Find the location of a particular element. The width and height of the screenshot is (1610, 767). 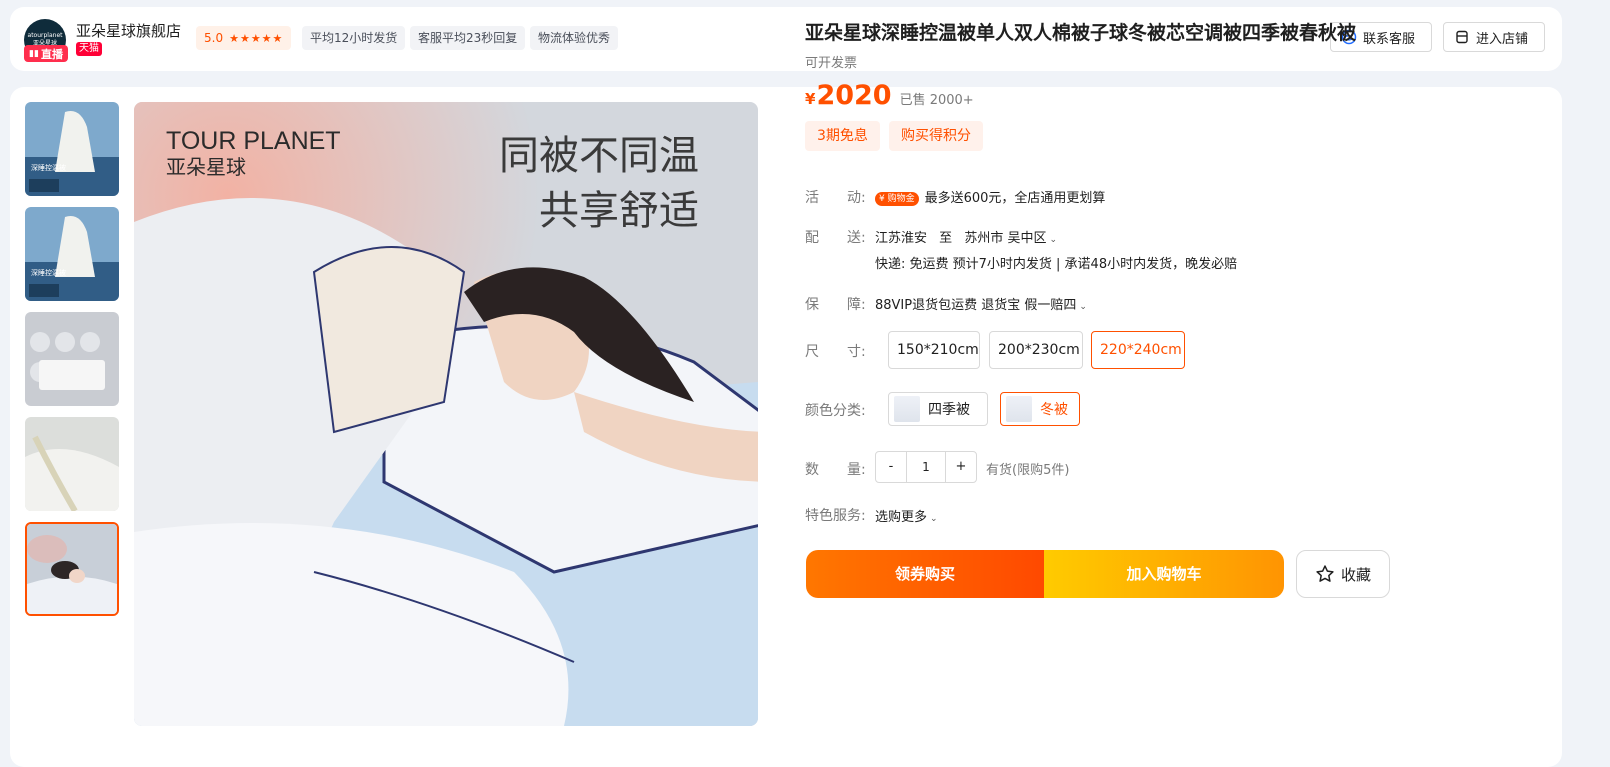

star-icon is located at coordinates (1325, 573).